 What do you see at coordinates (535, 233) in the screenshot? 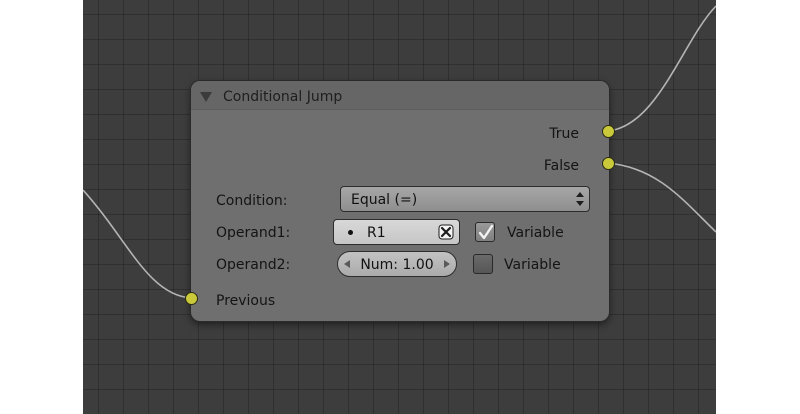
I see `operand1-variable-label: Variable` at bounding box center [535, 233].